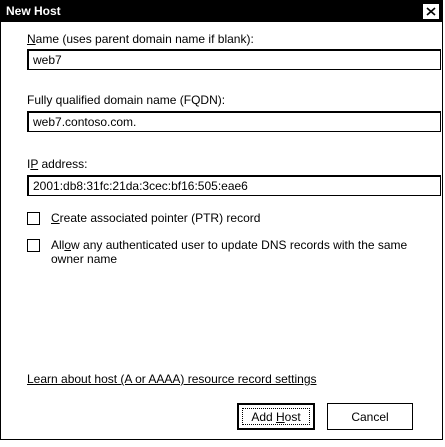  I want to click on cancel-button: Cancel, so click(370, 416).